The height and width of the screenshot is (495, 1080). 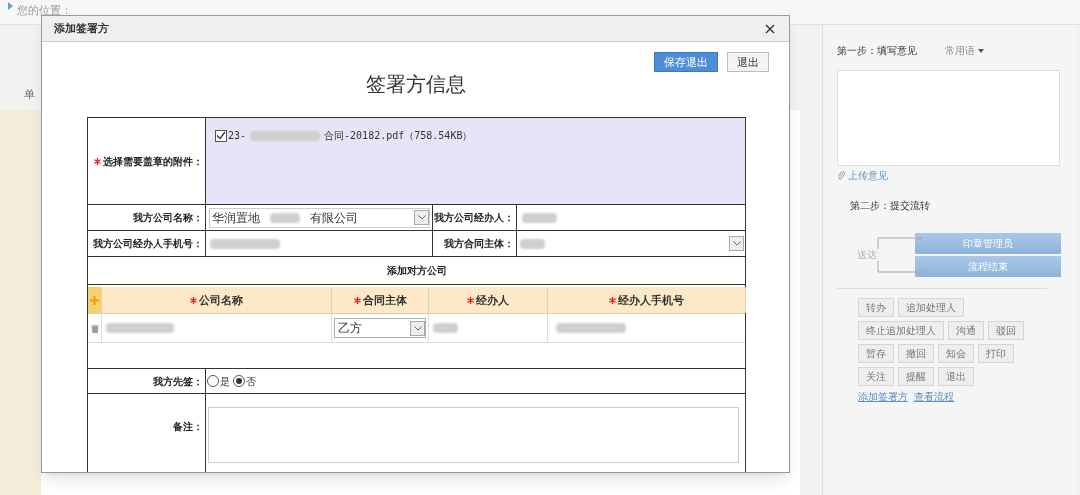 What do you see at coordinates (29, 94) in the screenshot?
I see `column-label: 单` at bounding box center [29, 94].